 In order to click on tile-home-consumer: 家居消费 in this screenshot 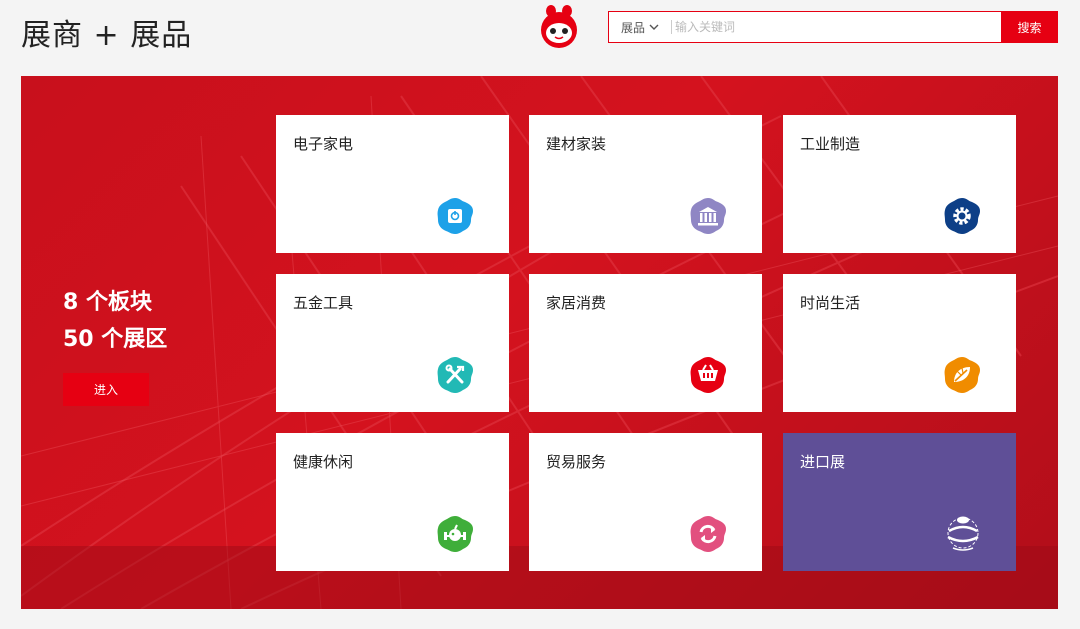, I will do `click(645, 343)`.